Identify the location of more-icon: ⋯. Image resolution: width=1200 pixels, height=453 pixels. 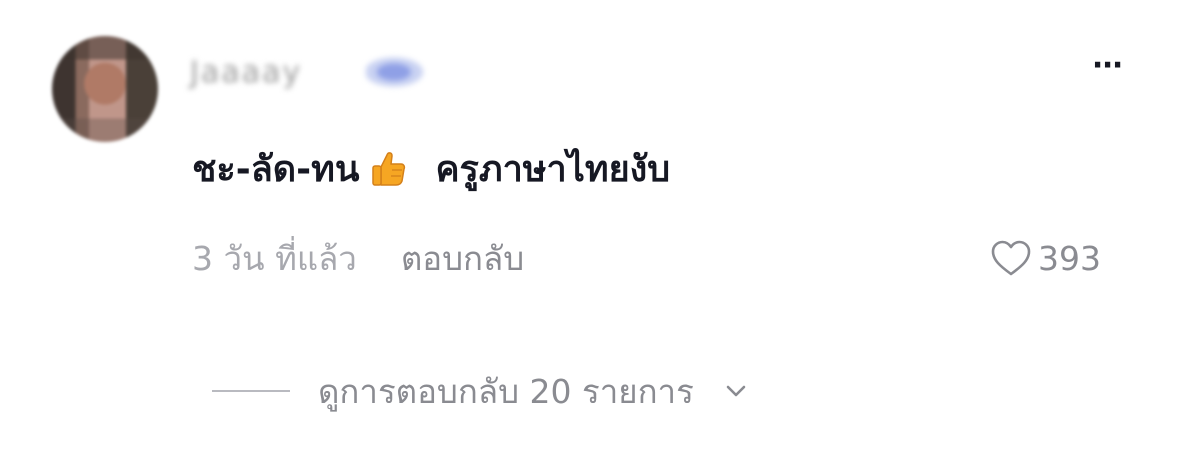
(1108, 65).